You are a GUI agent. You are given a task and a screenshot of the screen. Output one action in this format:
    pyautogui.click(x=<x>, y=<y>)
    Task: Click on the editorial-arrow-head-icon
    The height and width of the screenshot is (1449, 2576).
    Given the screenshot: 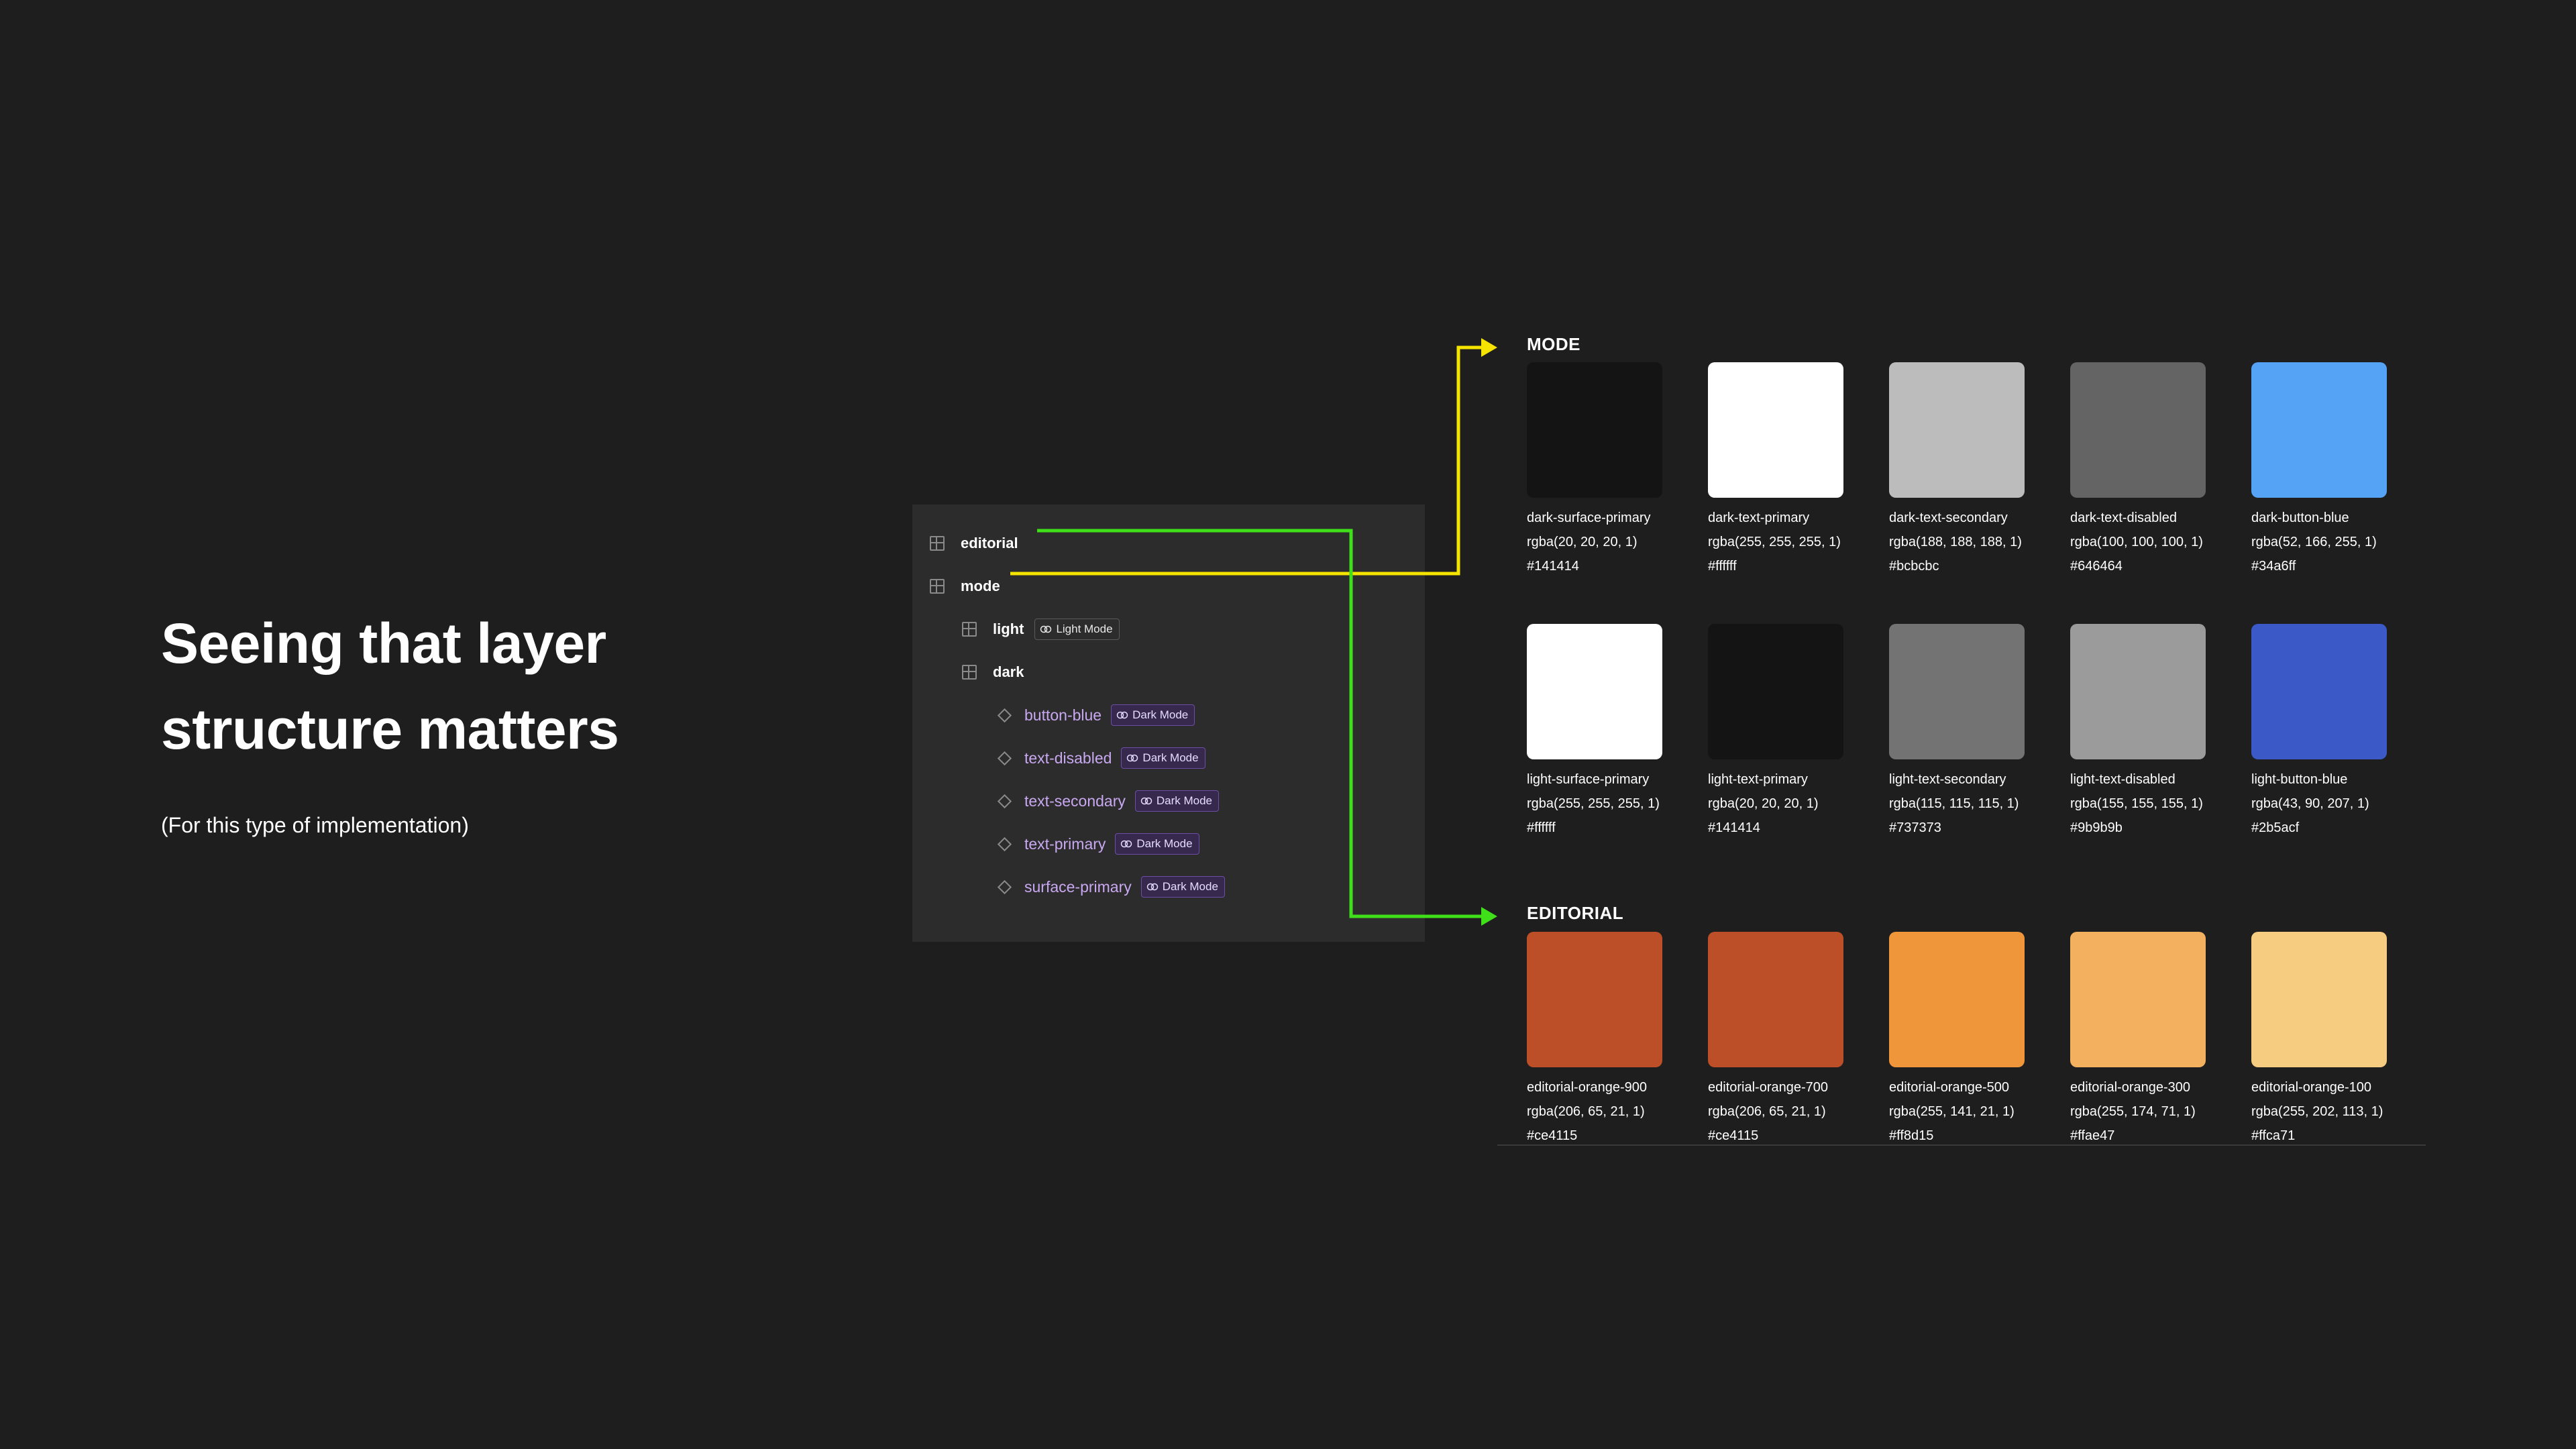 What is the action you would take?
    pyautogui.click(x=1489, y=916)
    